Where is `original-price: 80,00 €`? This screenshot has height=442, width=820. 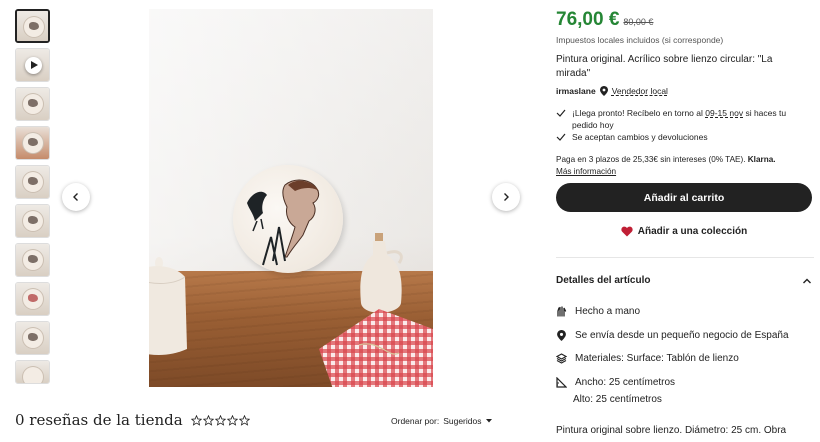
original-price: 80,00 € is located at coordinates (638, 22).